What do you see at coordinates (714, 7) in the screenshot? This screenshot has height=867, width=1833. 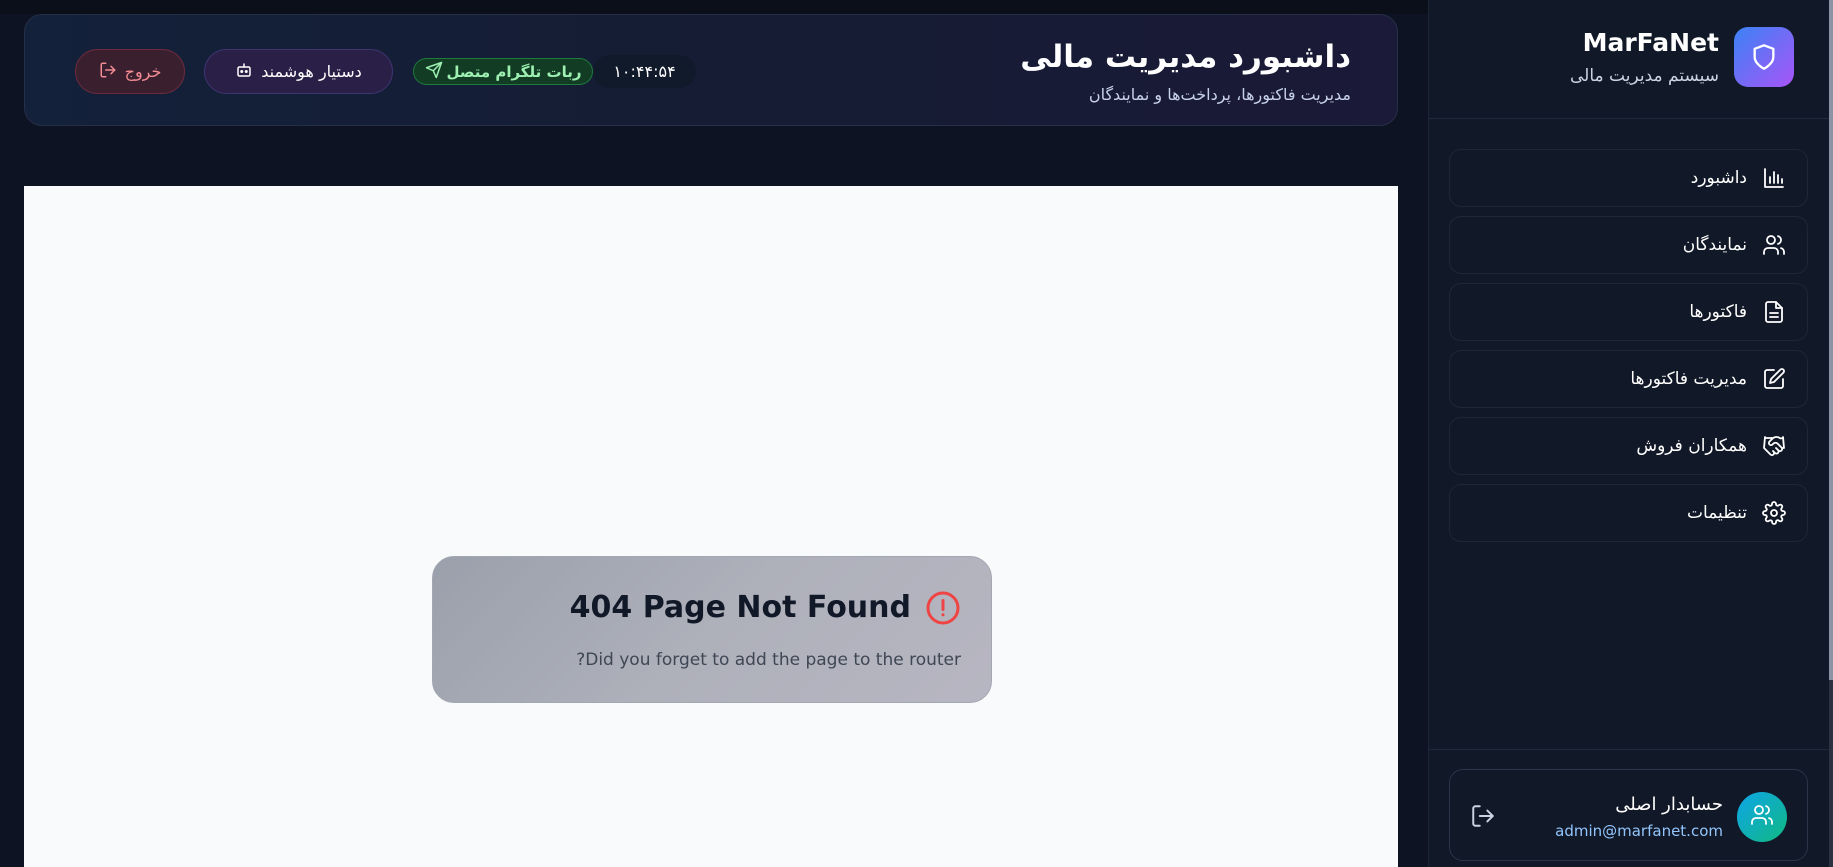 I see `top-strip` at bounding box center [714, 7].